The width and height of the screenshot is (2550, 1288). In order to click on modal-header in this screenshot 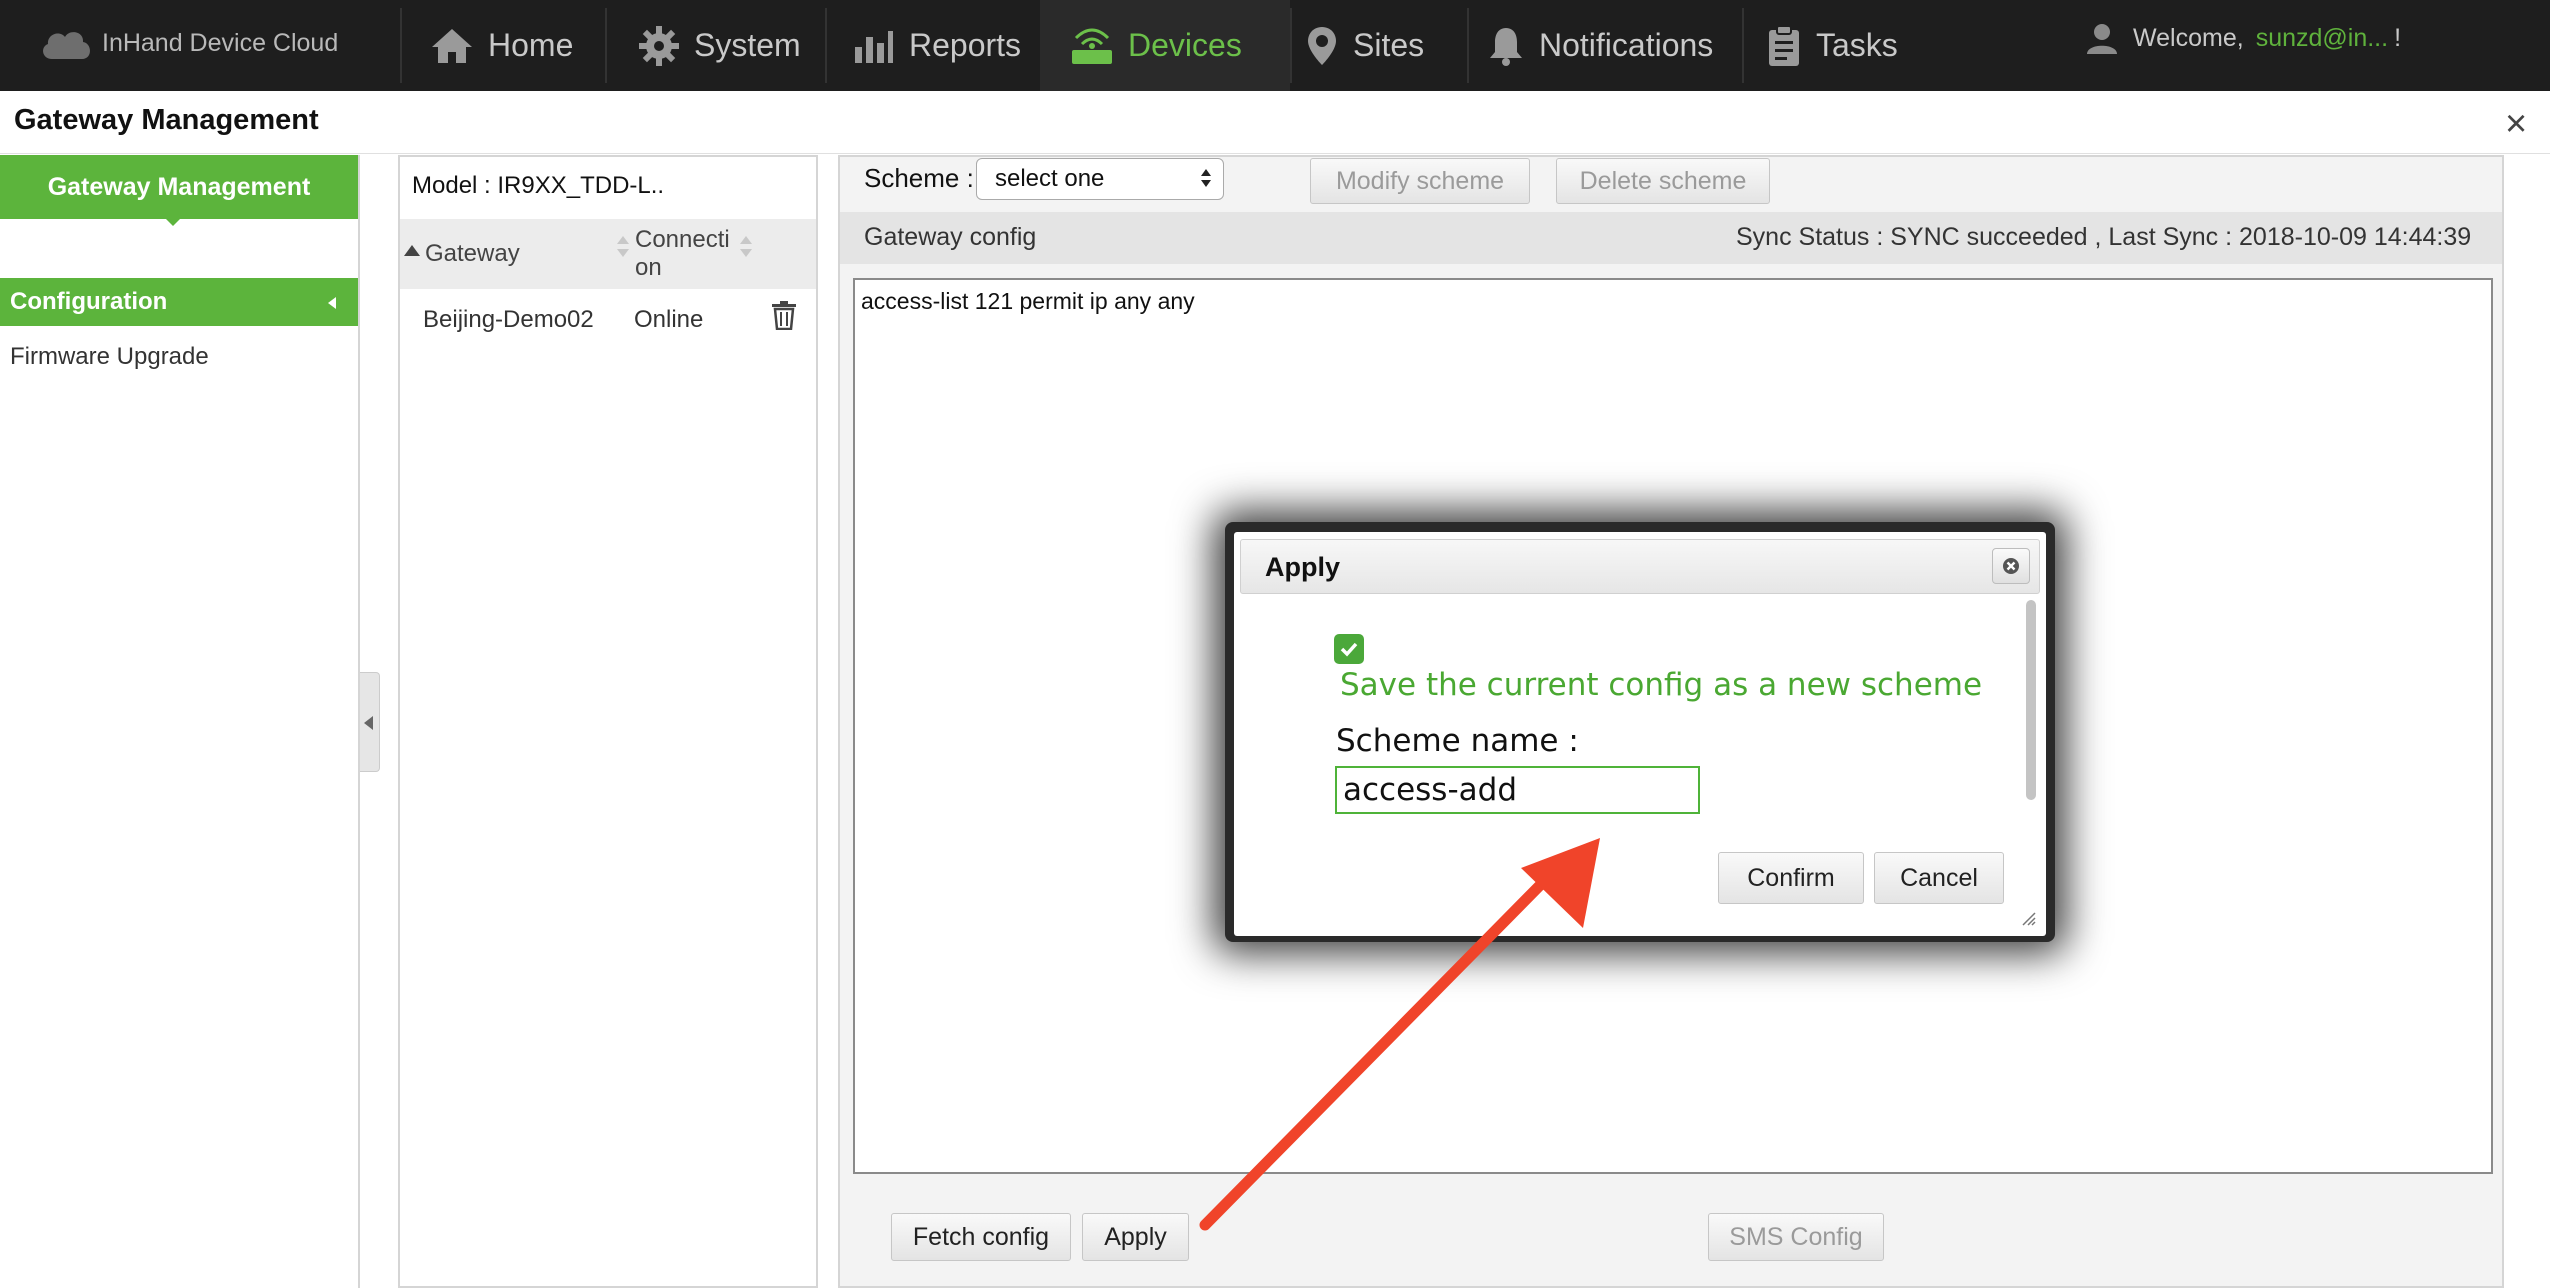, I will do `click(1640, 566)`.